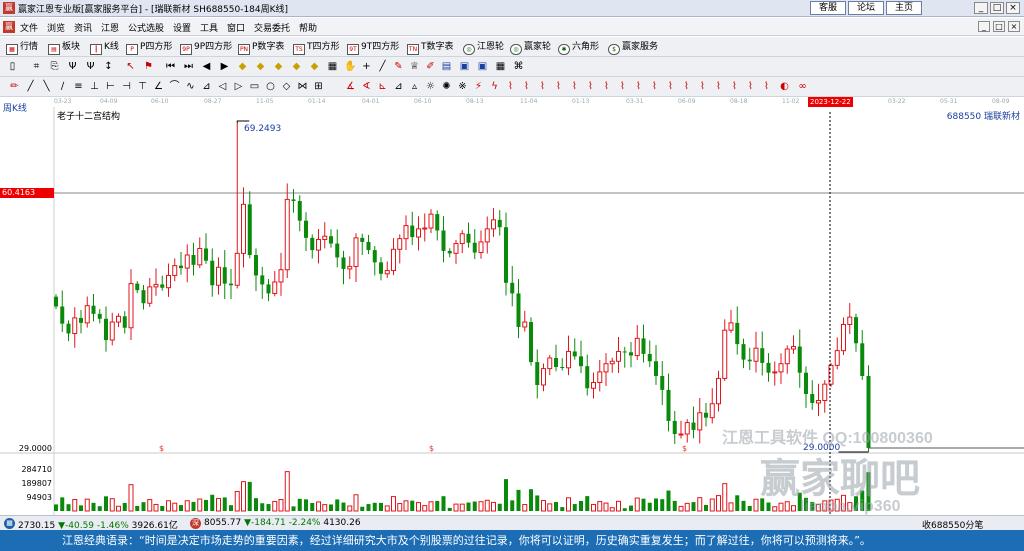 Image resolution: width=1024 pixels, height=551 pixels. What do you see at coordinates (278, 66) in the screenshot?
I see `diamond-tool-3-icon: ◆` at bounding box center [278, 66].